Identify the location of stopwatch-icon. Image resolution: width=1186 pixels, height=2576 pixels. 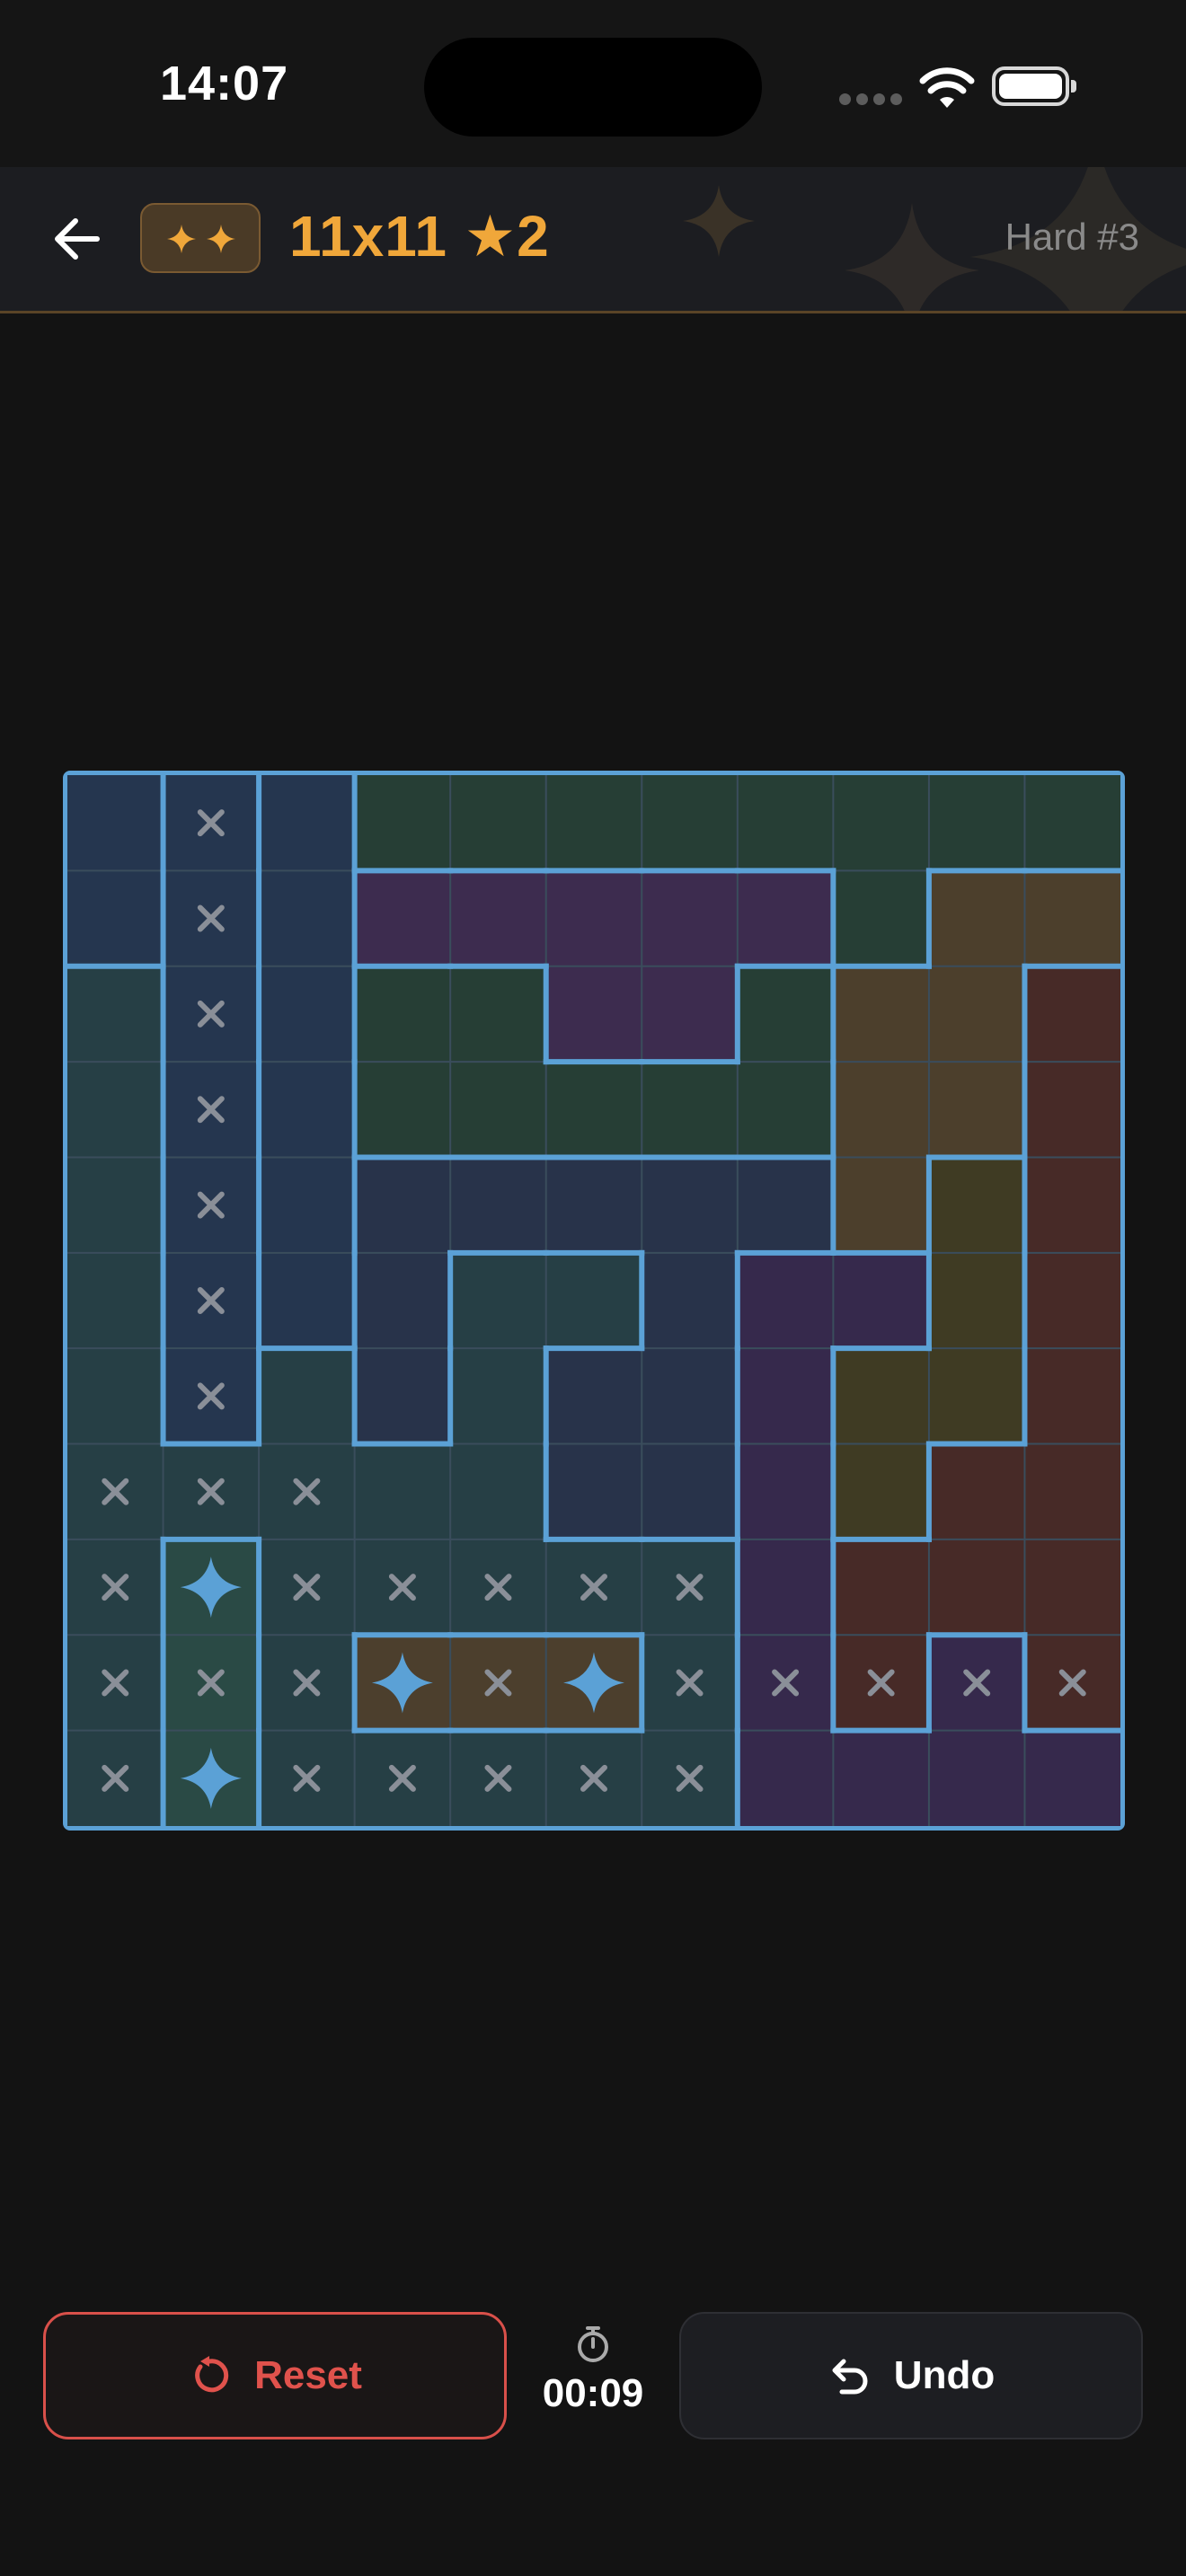
(593, 2344).